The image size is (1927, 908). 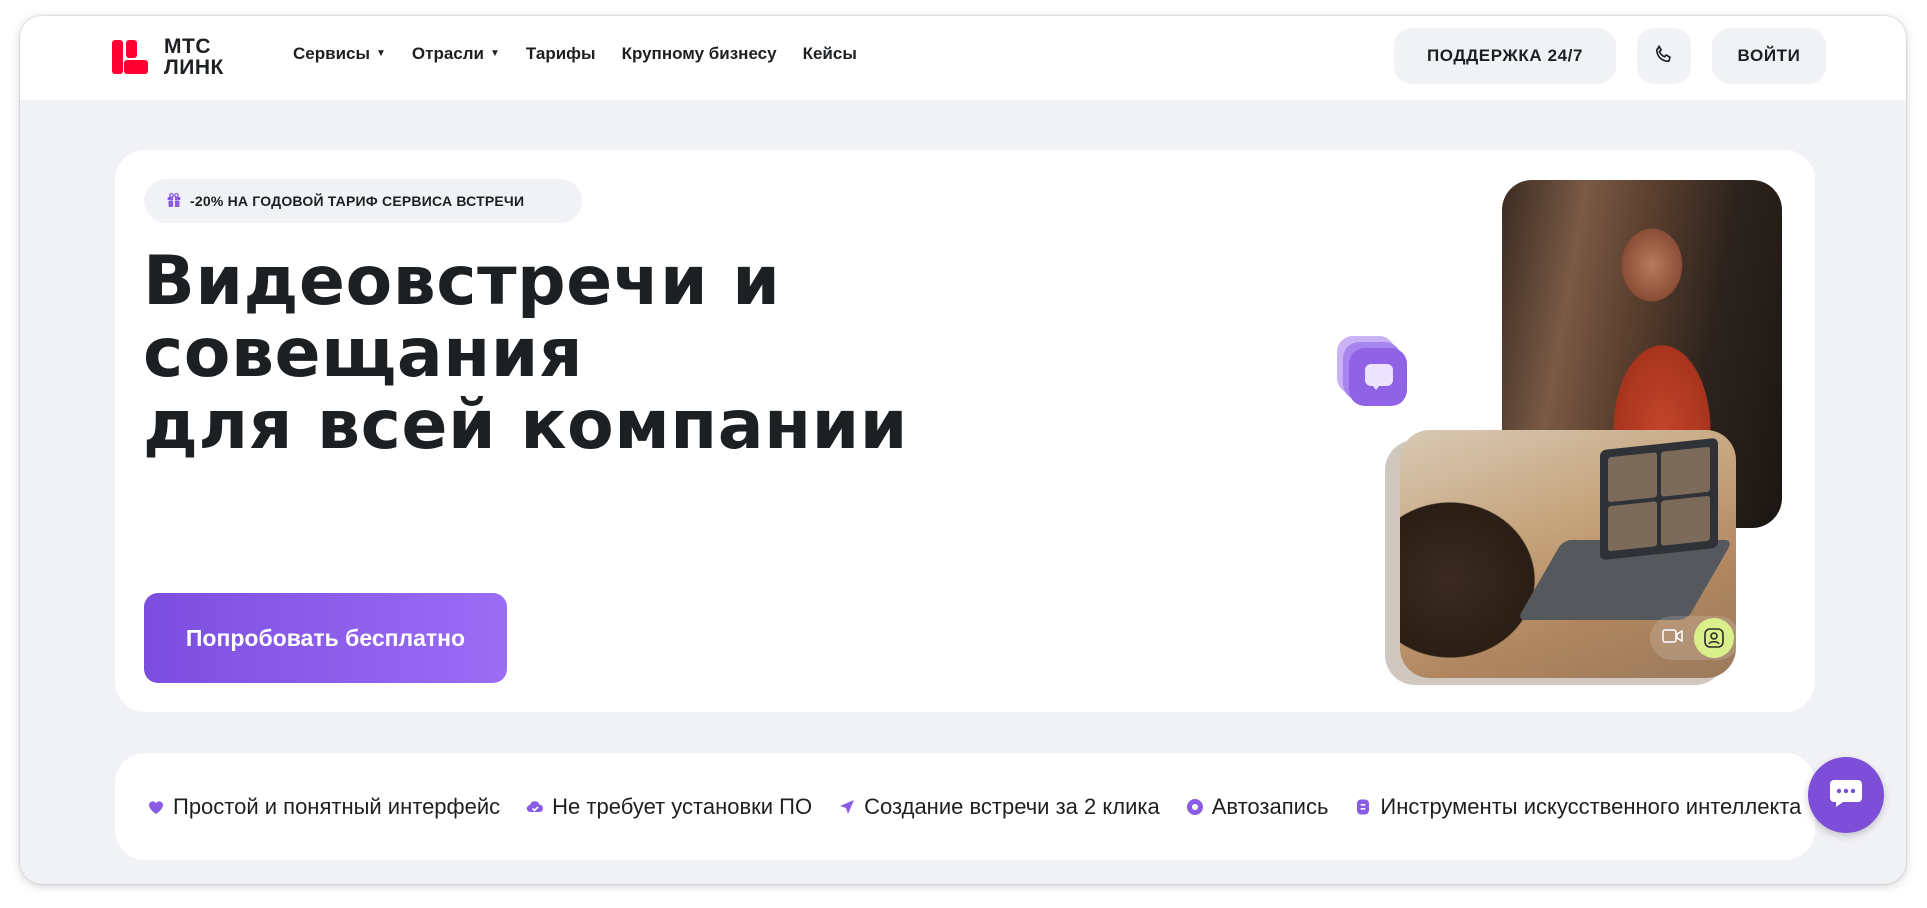 I want to click on gift-icon, so click(x=174, y=201).